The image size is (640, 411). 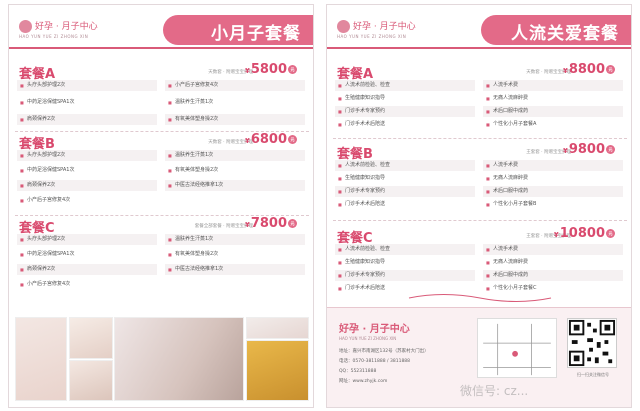 What do you see at coordinates (480, 298) in the screenshot?
I see `ornament-swirl` at bounding box center [480, 298].